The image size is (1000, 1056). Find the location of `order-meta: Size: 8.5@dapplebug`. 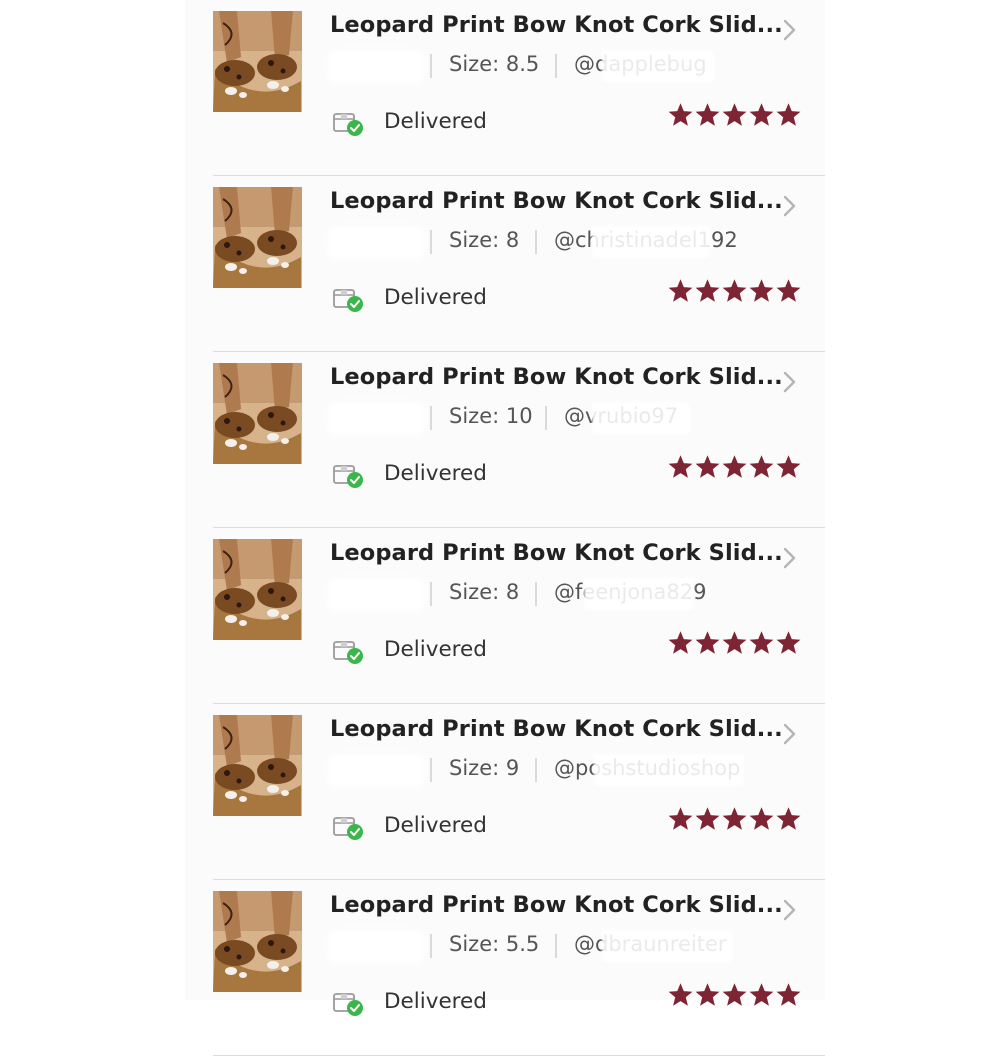

order-meta: Size: 8.5@dapplebug is located at coordinates (550, 66).